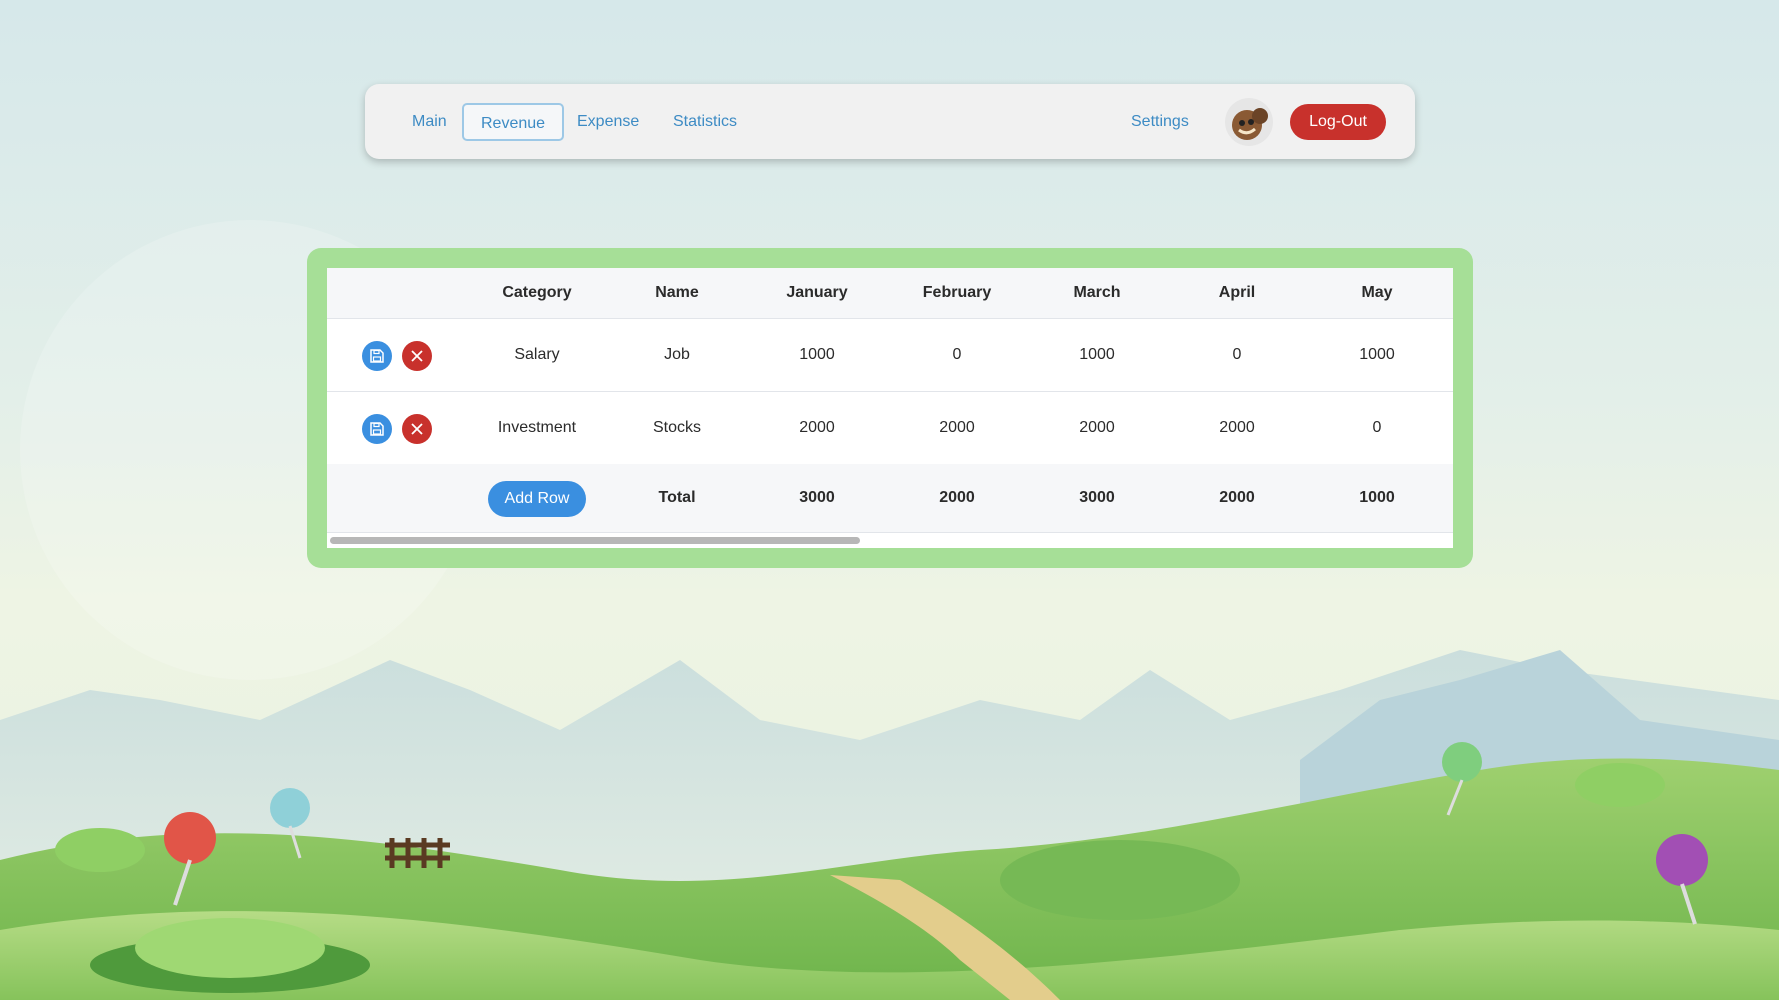 The width and height of the screenshot is (1779, 1000). I want to click on cell-name: Job, so click(677, 355).